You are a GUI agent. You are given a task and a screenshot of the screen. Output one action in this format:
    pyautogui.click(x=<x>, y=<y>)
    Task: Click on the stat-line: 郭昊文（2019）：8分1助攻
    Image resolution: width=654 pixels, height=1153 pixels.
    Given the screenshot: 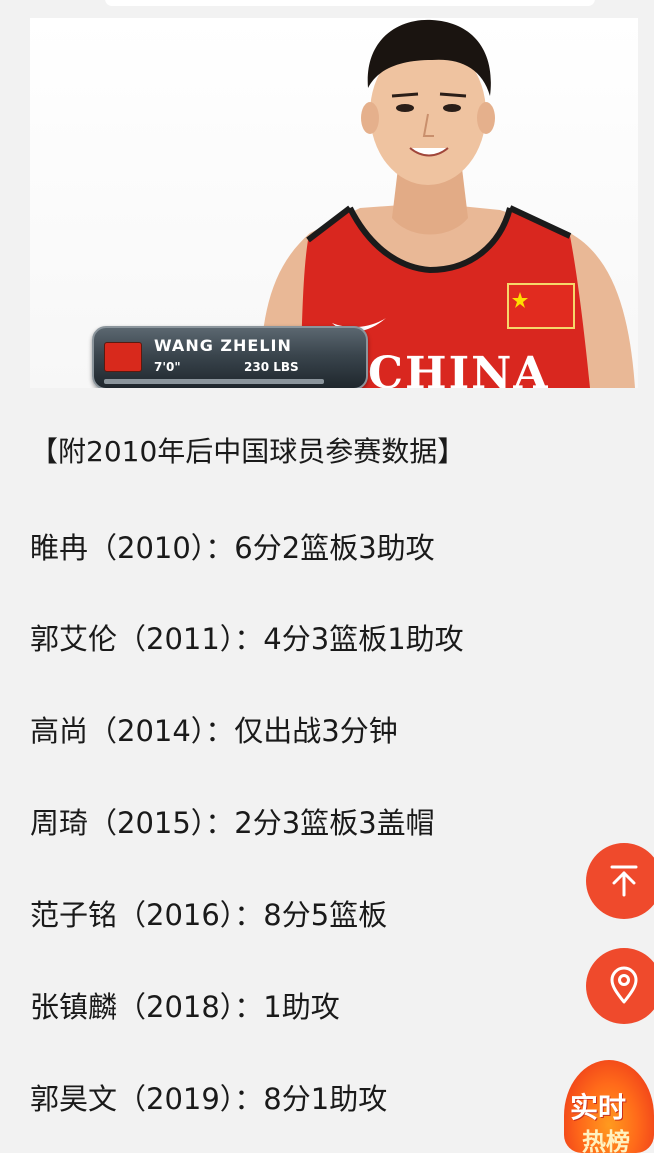 What is the action you would take?
    pyautogui.click(x=209, y=1099)
    